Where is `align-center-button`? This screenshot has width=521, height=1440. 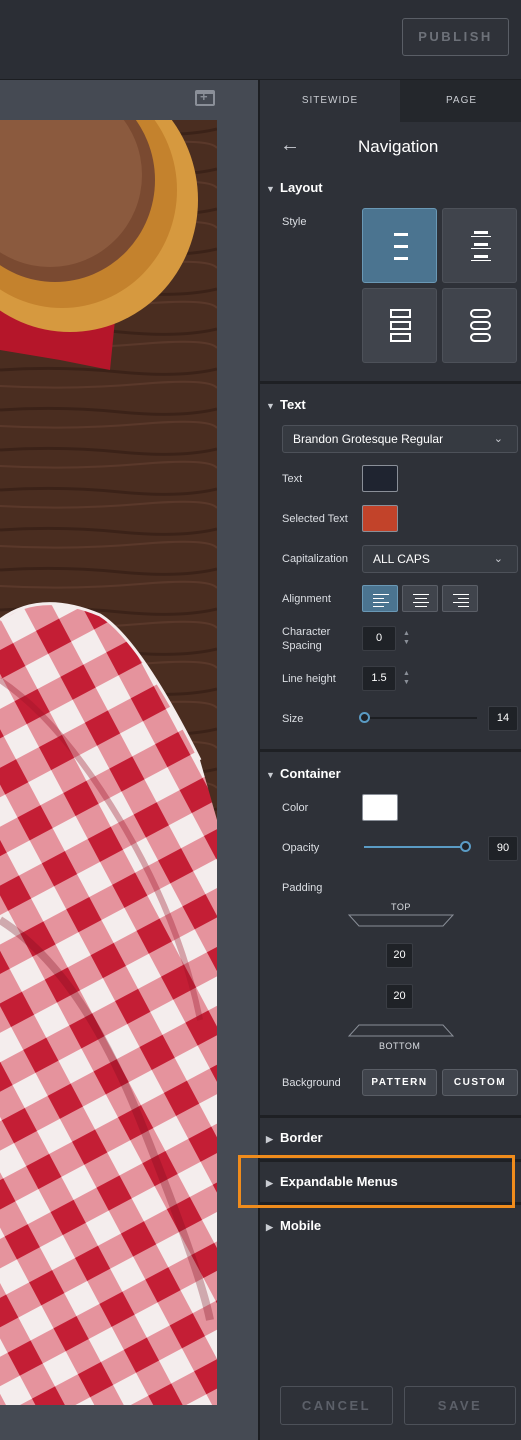
align-center-button is located at coordinates (420, 598).